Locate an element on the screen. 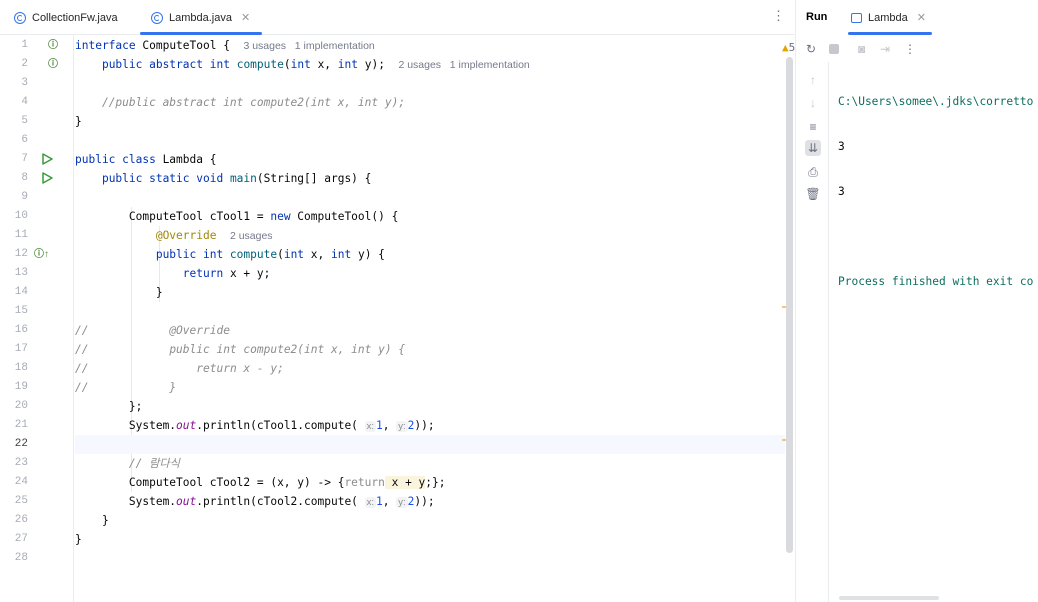 The width and height of the screenshot is (1038, 602). code-line-20: }; is located at coordinates (135, 406).